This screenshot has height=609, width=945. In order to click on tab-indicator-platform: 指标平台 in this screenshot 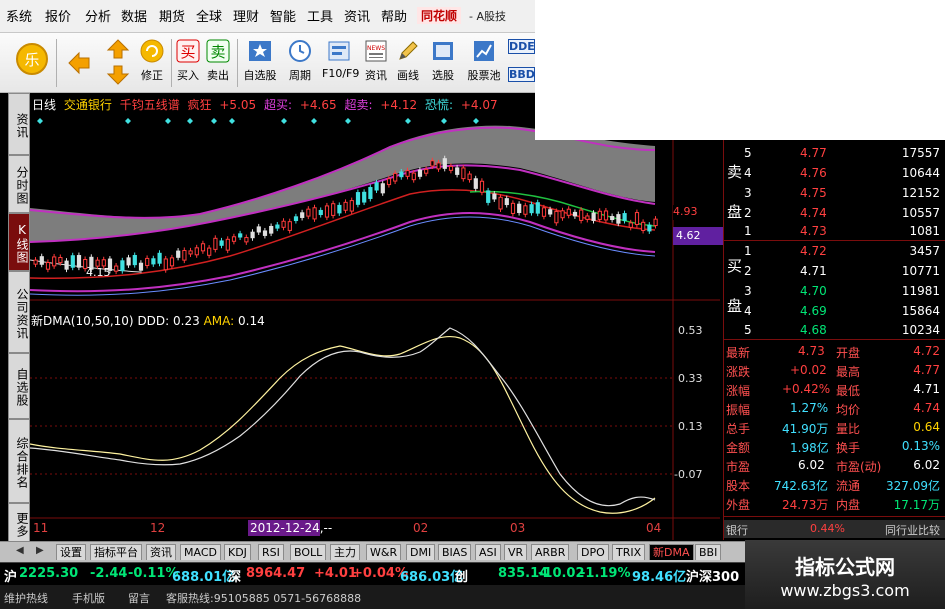, I will do `click(116, 552)`.